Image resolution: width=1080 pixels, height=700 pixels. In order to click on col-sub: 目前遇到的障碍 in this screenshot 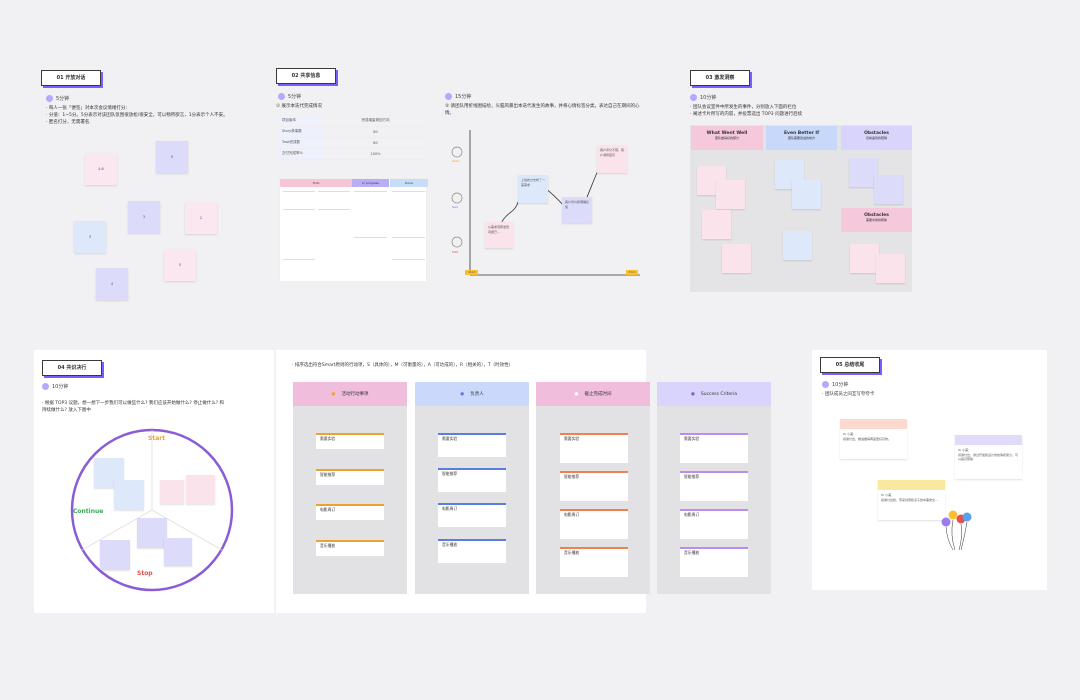, I will do `click(876, 138)`.